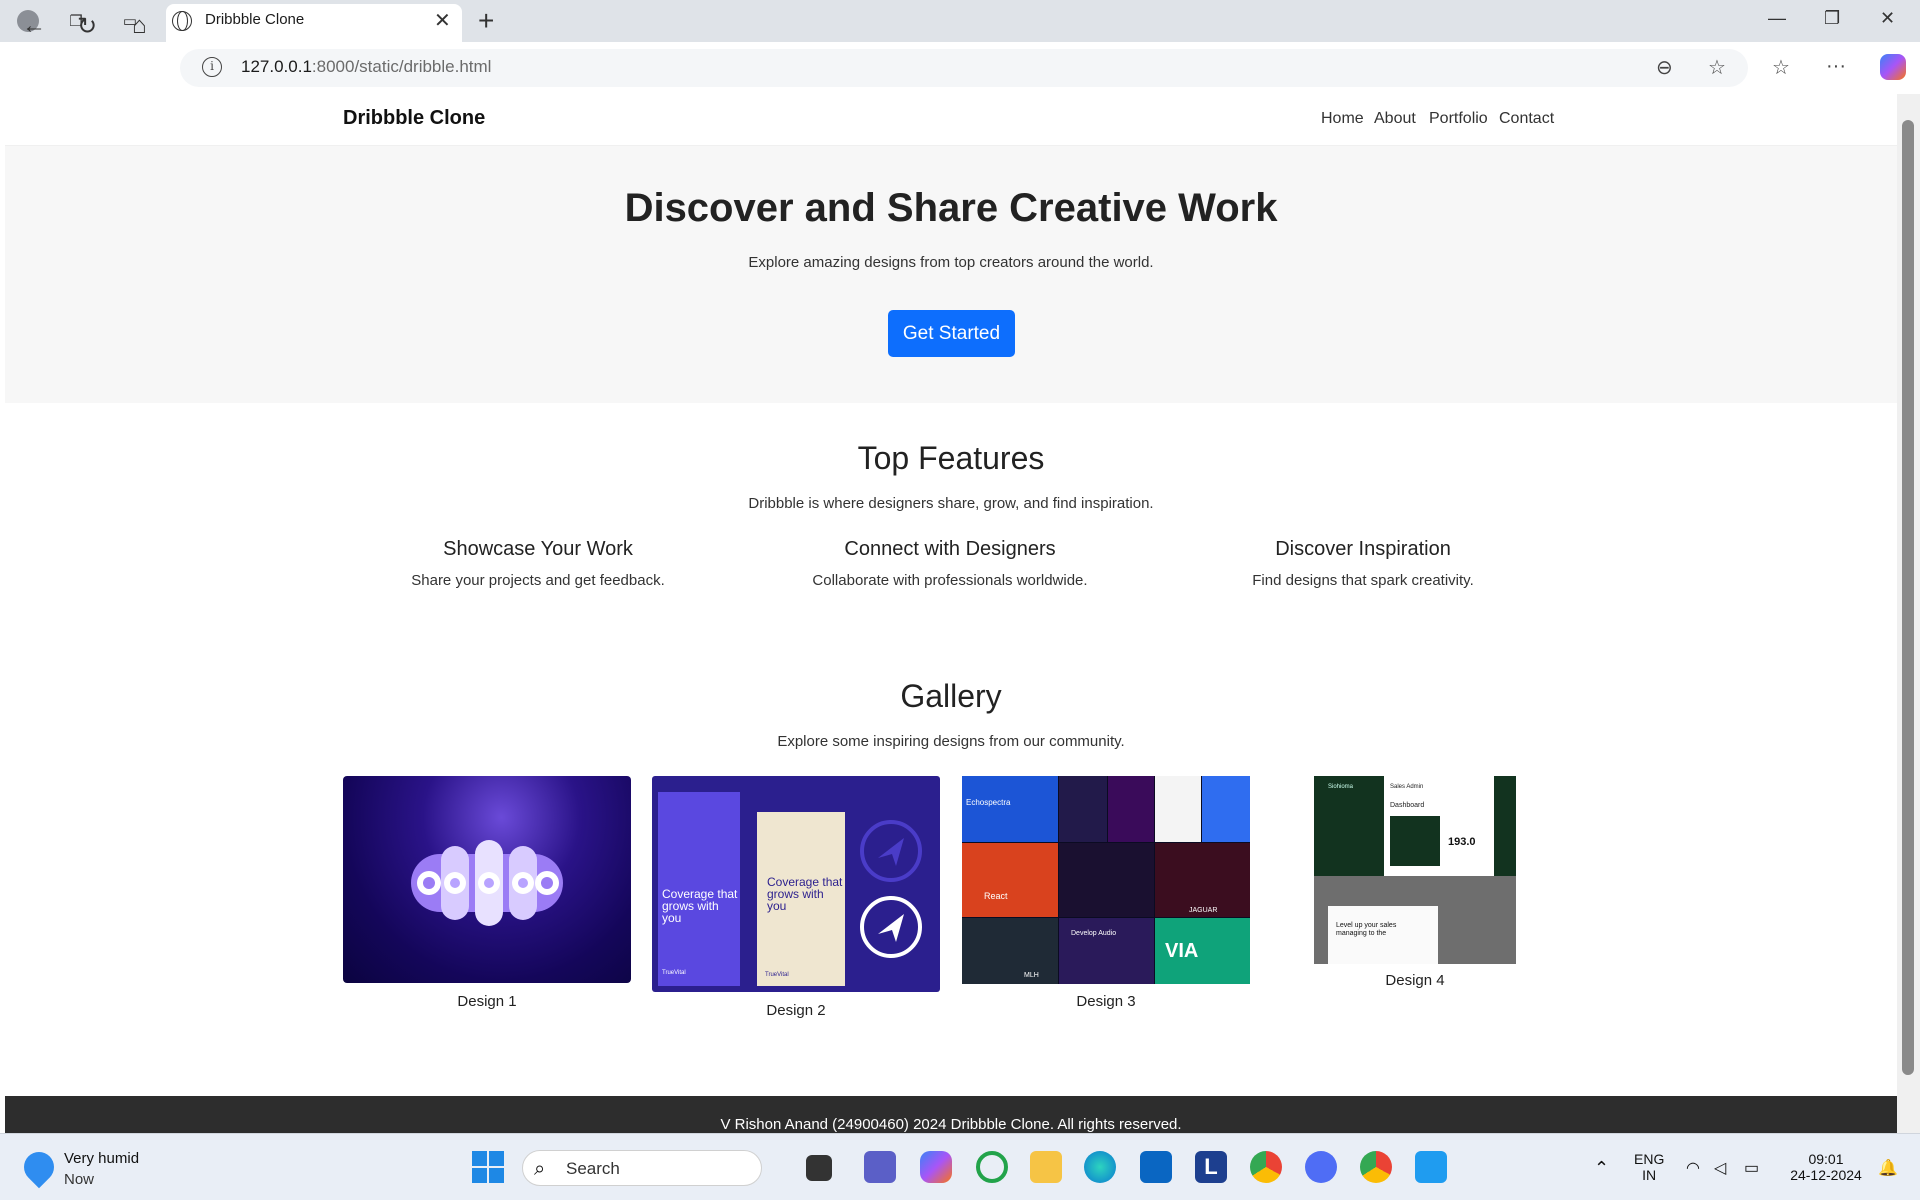 The width and height of the screenshot is (1920, 1200). Describe the element at coordinates (1376, 1167) in the screenshot. I see `chrome-profile-icon` at that location.